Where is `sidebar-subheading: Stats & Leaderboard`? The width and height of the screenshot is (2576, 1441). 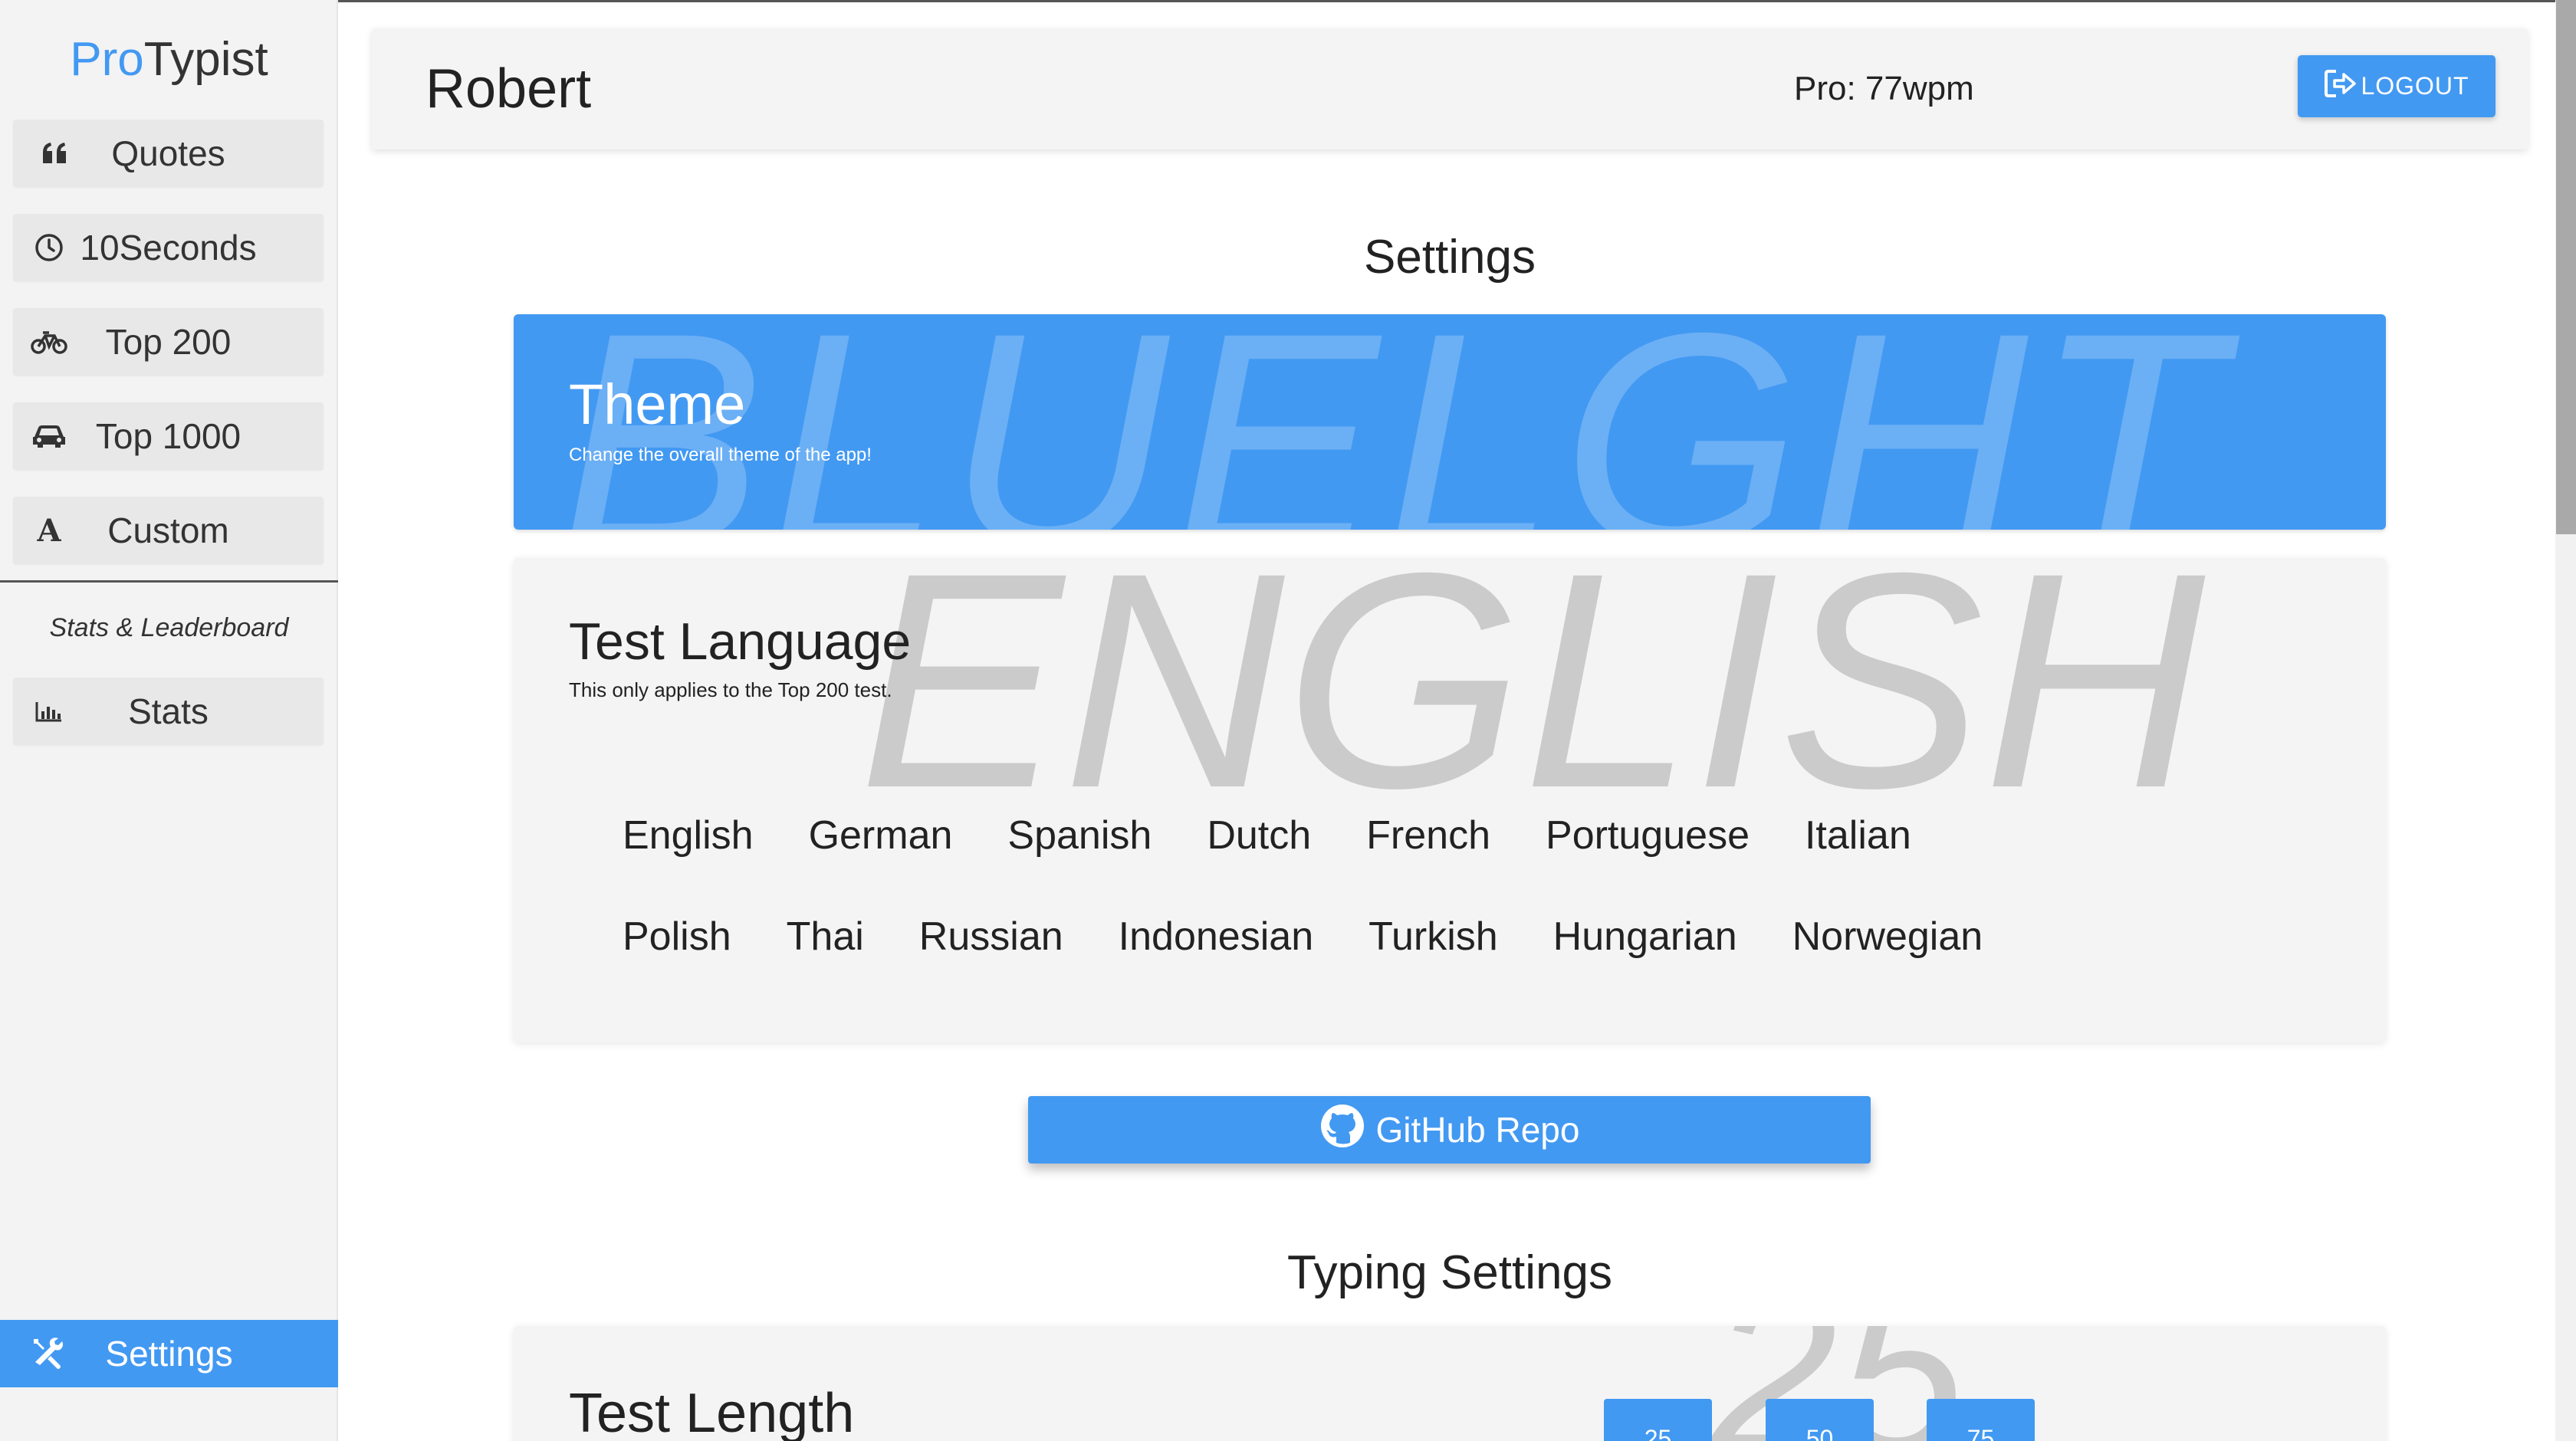
sidebar-subheading: Stats & Leaderboard is located at coordinates (169, 628).